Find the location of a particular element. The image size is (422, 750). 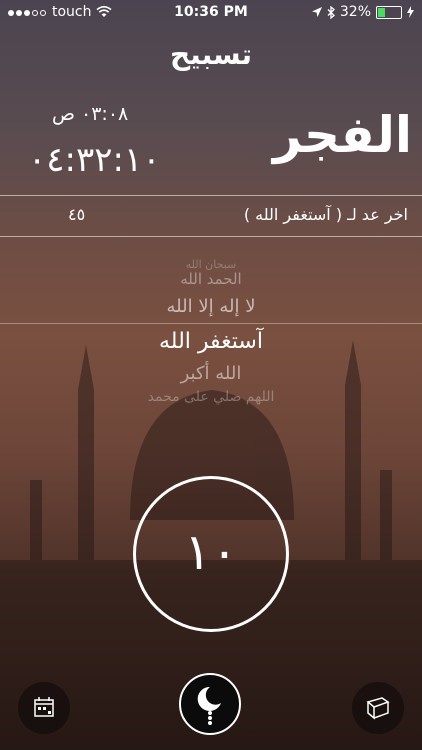

status-bar: touch 10:36 PM 32% is located at coordinates (211, 13).